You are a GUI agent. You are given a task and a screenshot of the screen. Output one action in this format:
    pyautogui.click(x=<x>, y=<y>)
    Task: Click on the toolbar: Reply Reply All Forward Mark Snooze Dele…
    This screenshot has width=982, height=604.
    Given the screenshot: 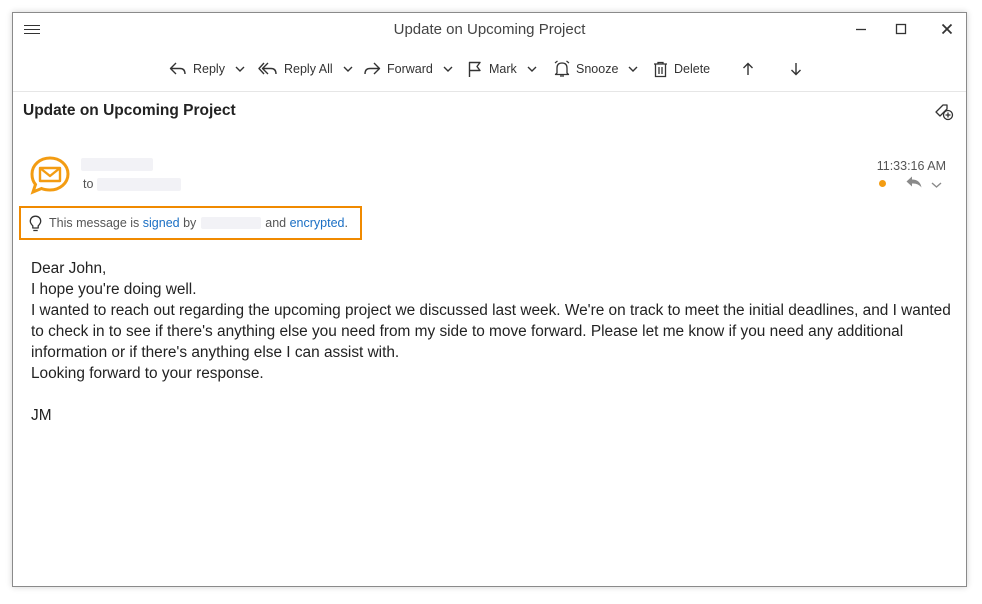 What is the action you would take?
    pyautogui.click(x=489, y=69)
    